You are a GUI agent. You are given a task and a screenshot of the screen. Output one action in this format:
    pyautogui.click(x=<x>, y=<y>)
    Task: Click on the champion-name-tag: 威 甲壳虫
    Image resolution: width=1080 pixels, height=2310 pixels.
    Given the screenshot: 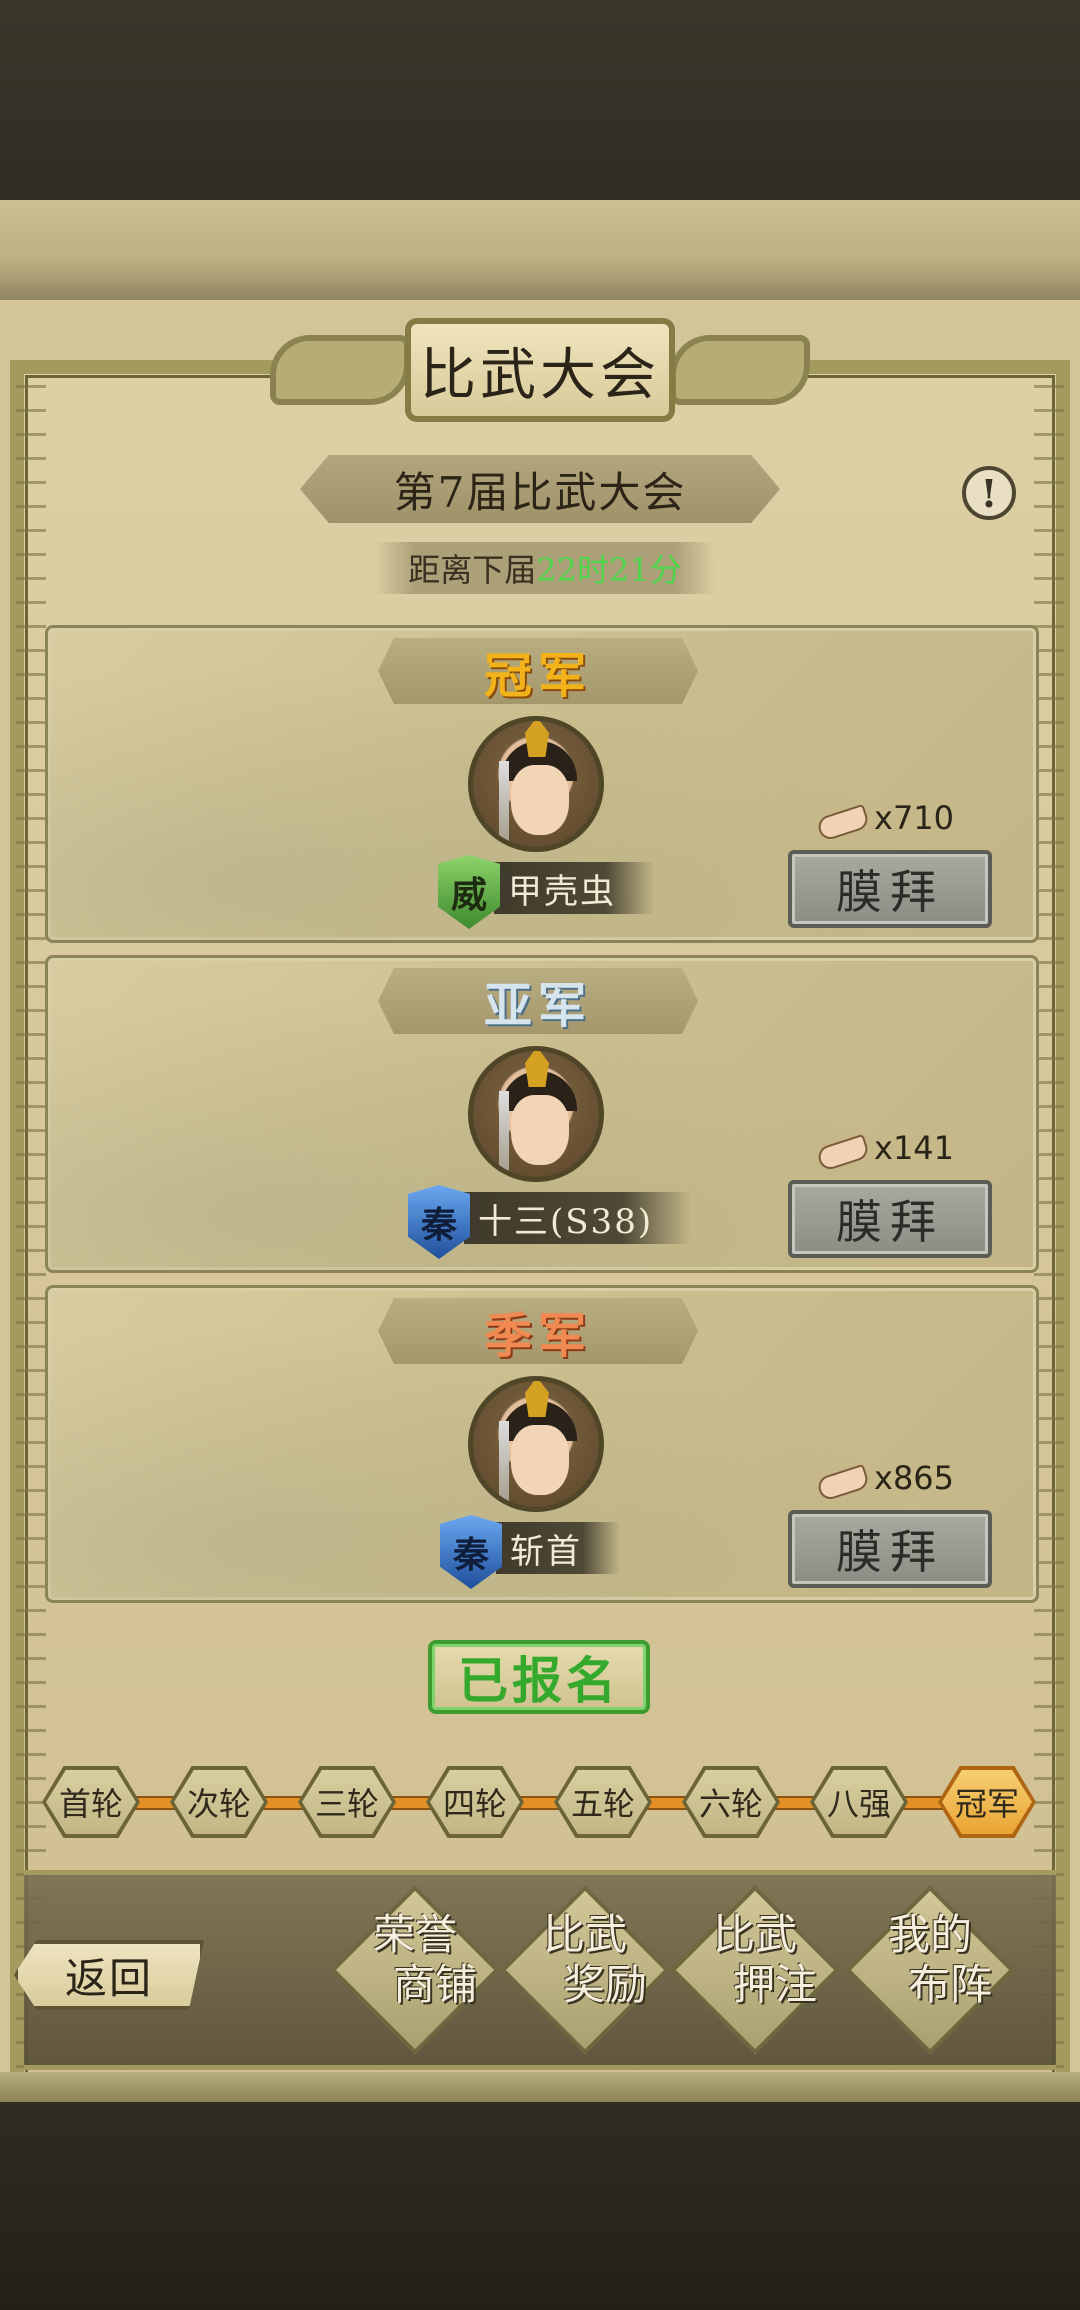 What is the action you would take?
    pyautogui.click(x=546, y=892)
    